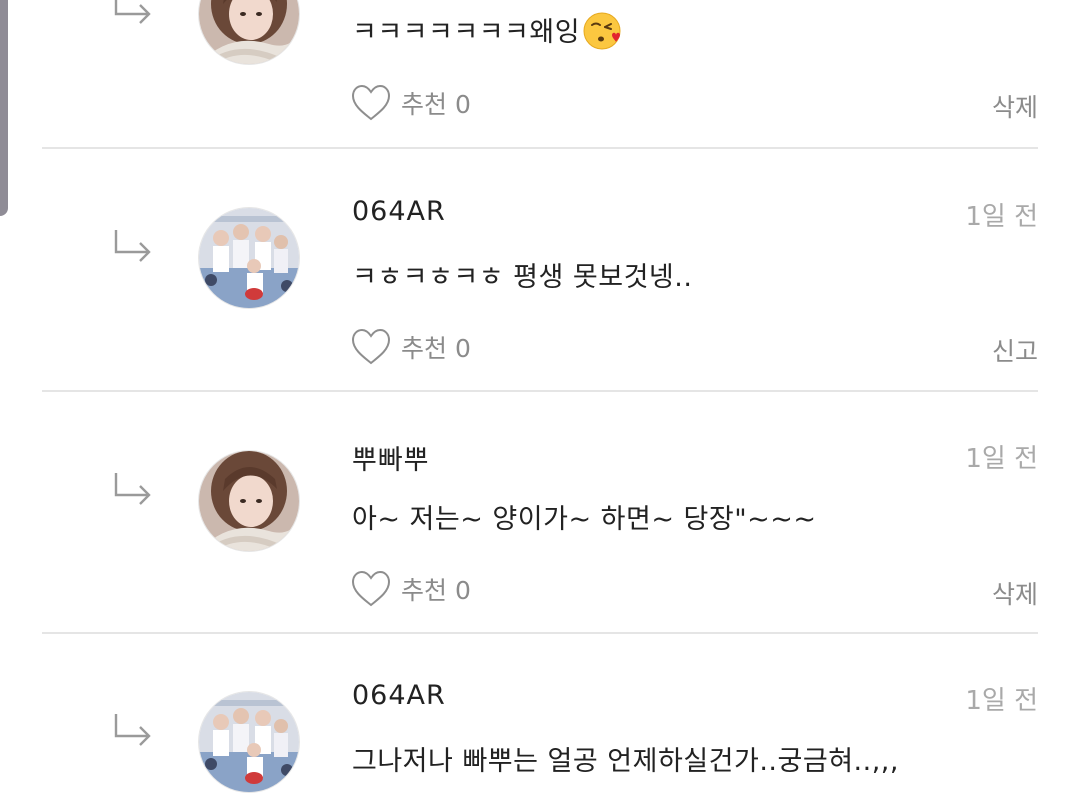  I want to click on comment-text-content: ㅋㅋㅋㅋㅋㅋㅋ왜잉, so click(466, 32).